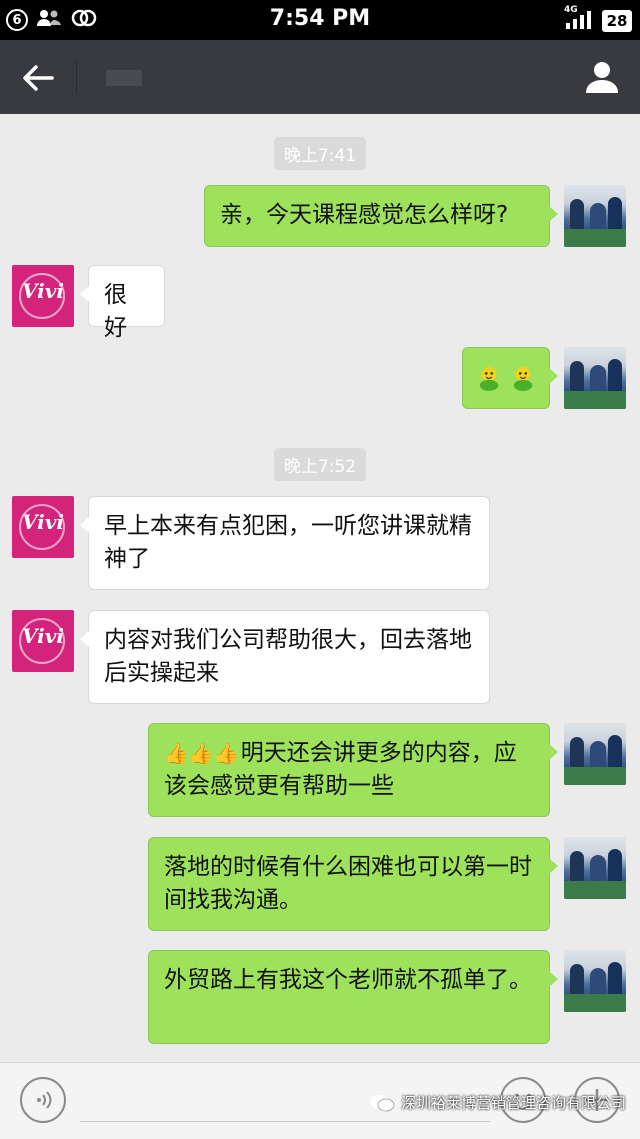  I want to click on message-text: 内容对我们公司帮助很大，回去落地后实操起来, so click(288, 656).